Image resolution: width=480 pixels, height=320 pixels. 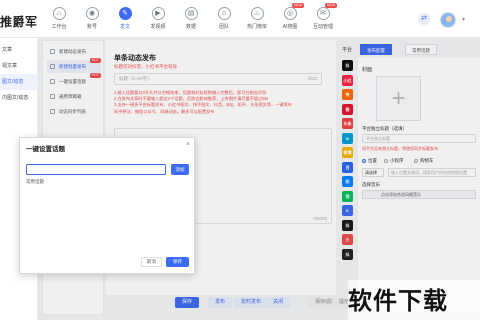 What do you see at coordinates (347, 94) in the screenshot?
I see `platform-kuaishou-icon: 快` at bounding box center [347, 94].